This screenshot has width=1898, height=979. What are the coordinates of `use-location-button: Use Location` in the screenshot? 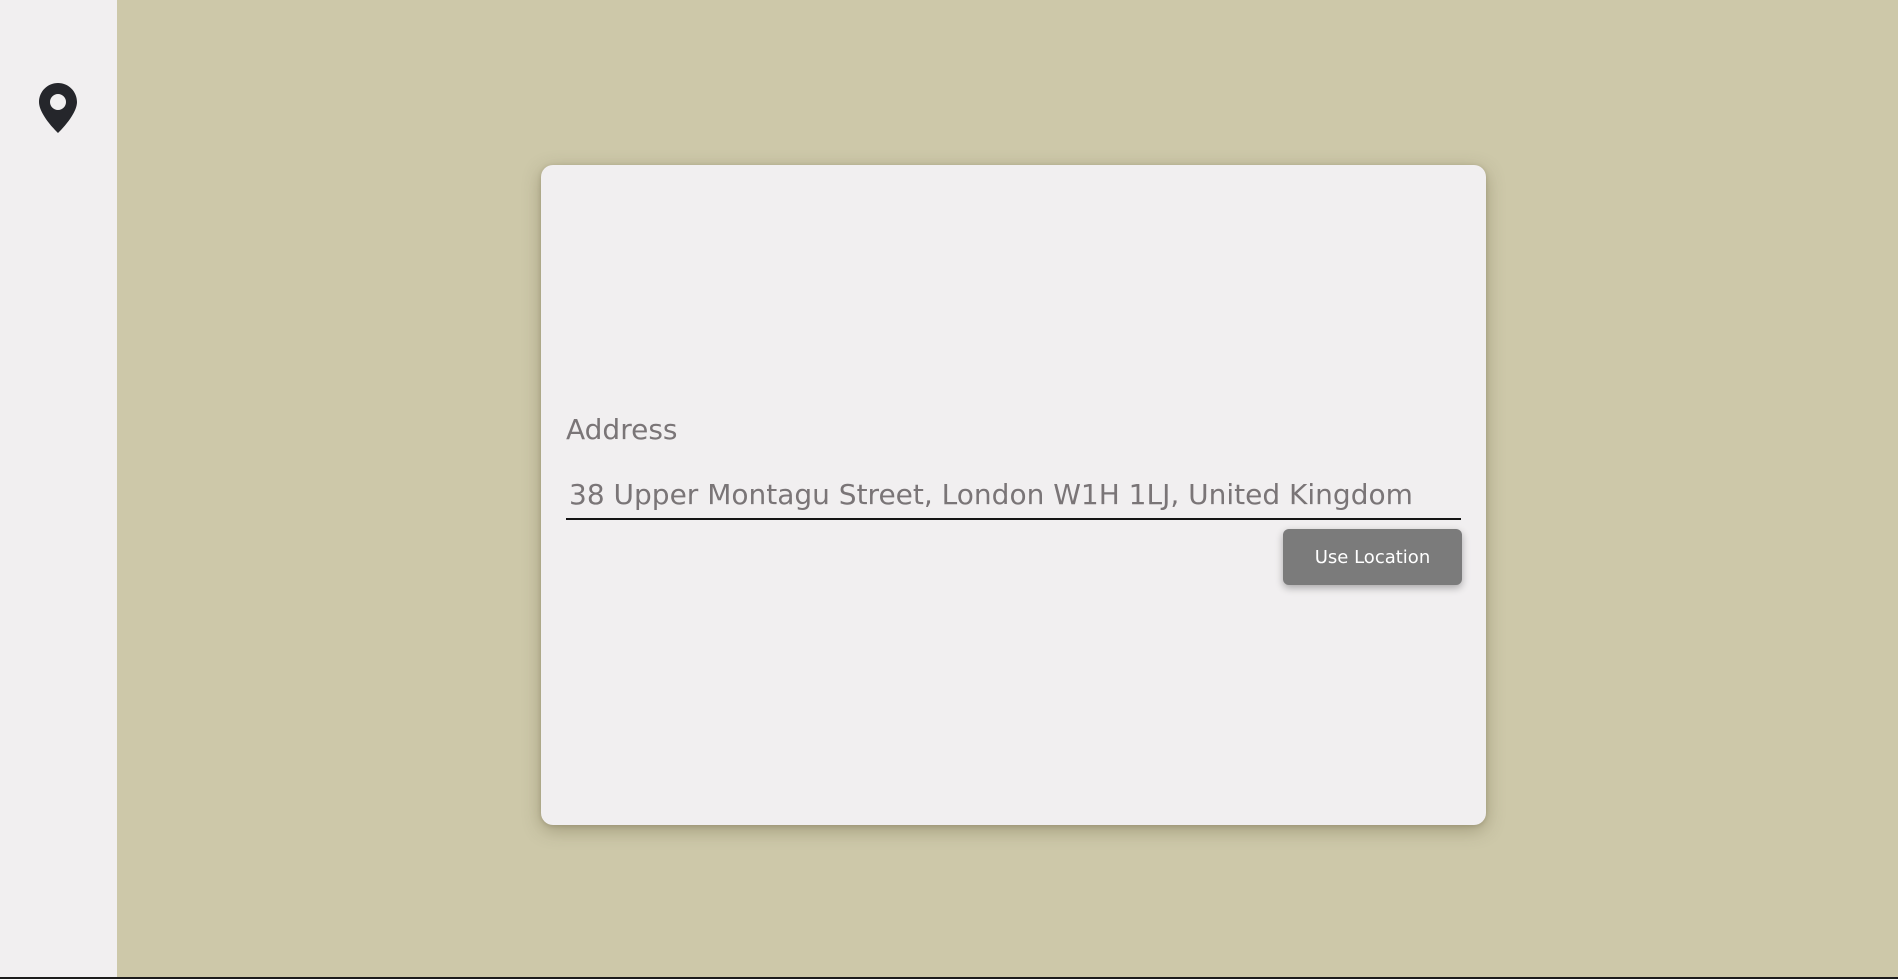 It's located at (1372, 557).